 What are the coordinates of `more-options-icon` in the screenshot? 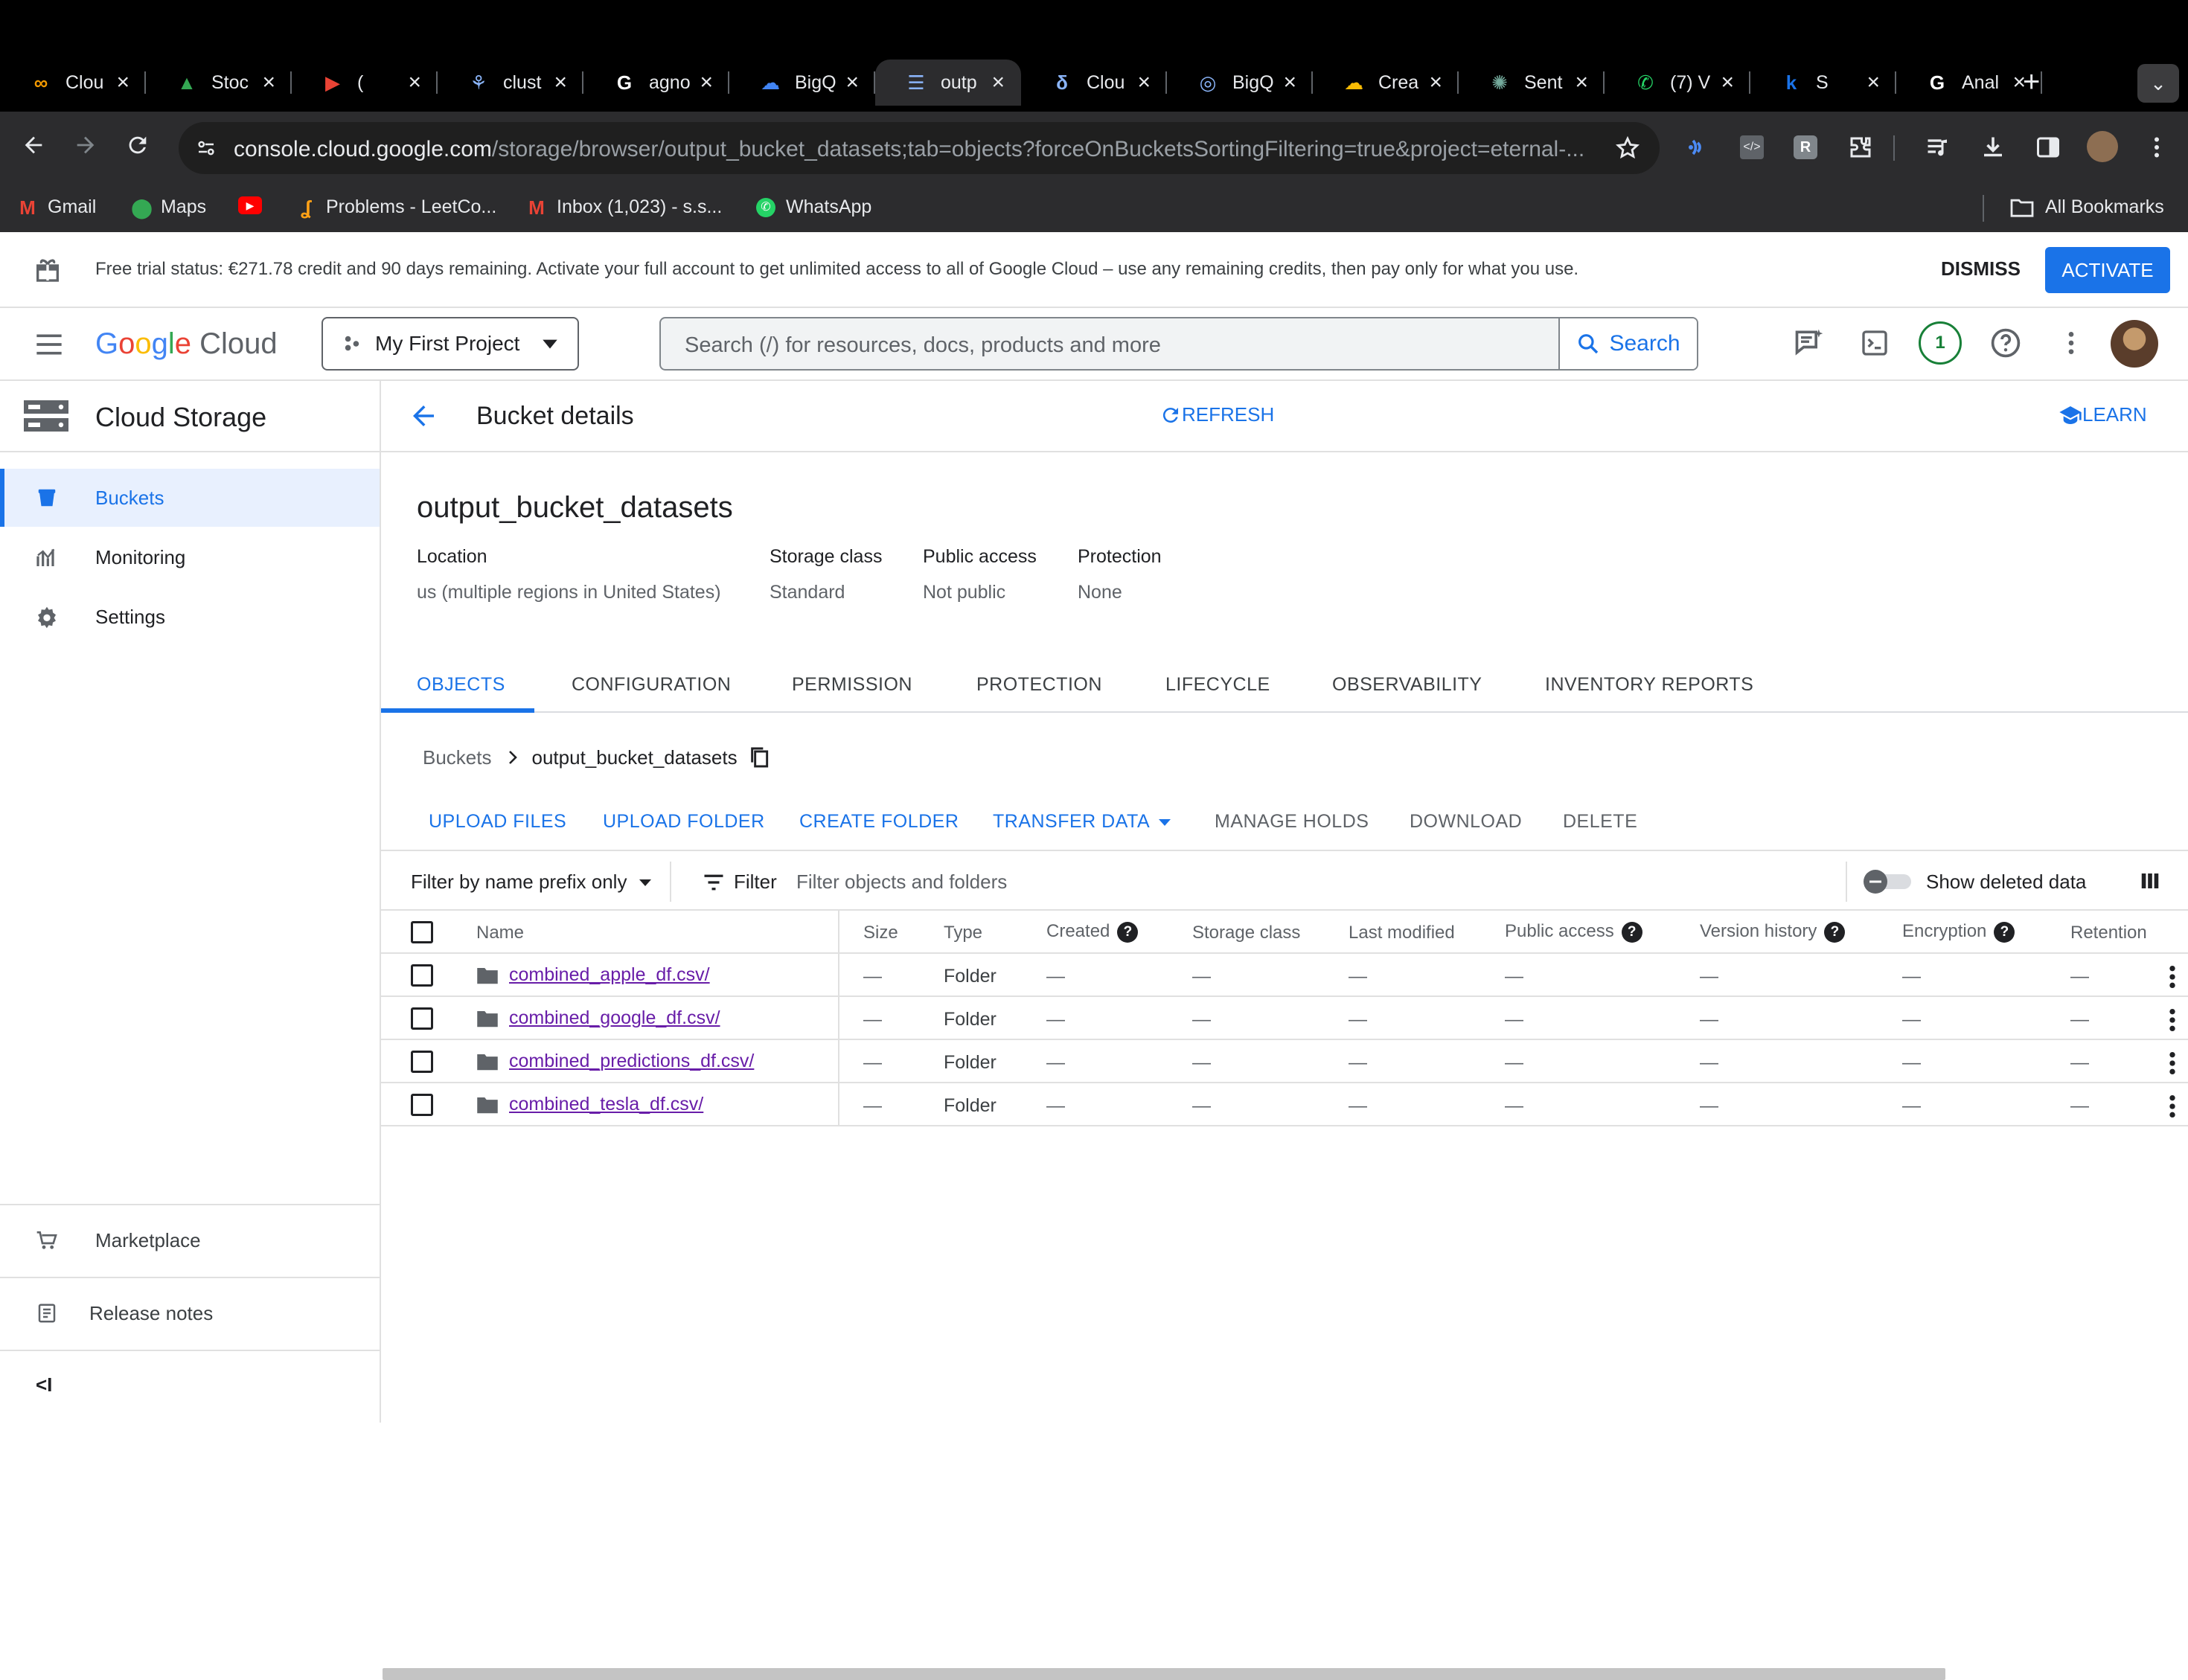 It's located at (2071, 343).